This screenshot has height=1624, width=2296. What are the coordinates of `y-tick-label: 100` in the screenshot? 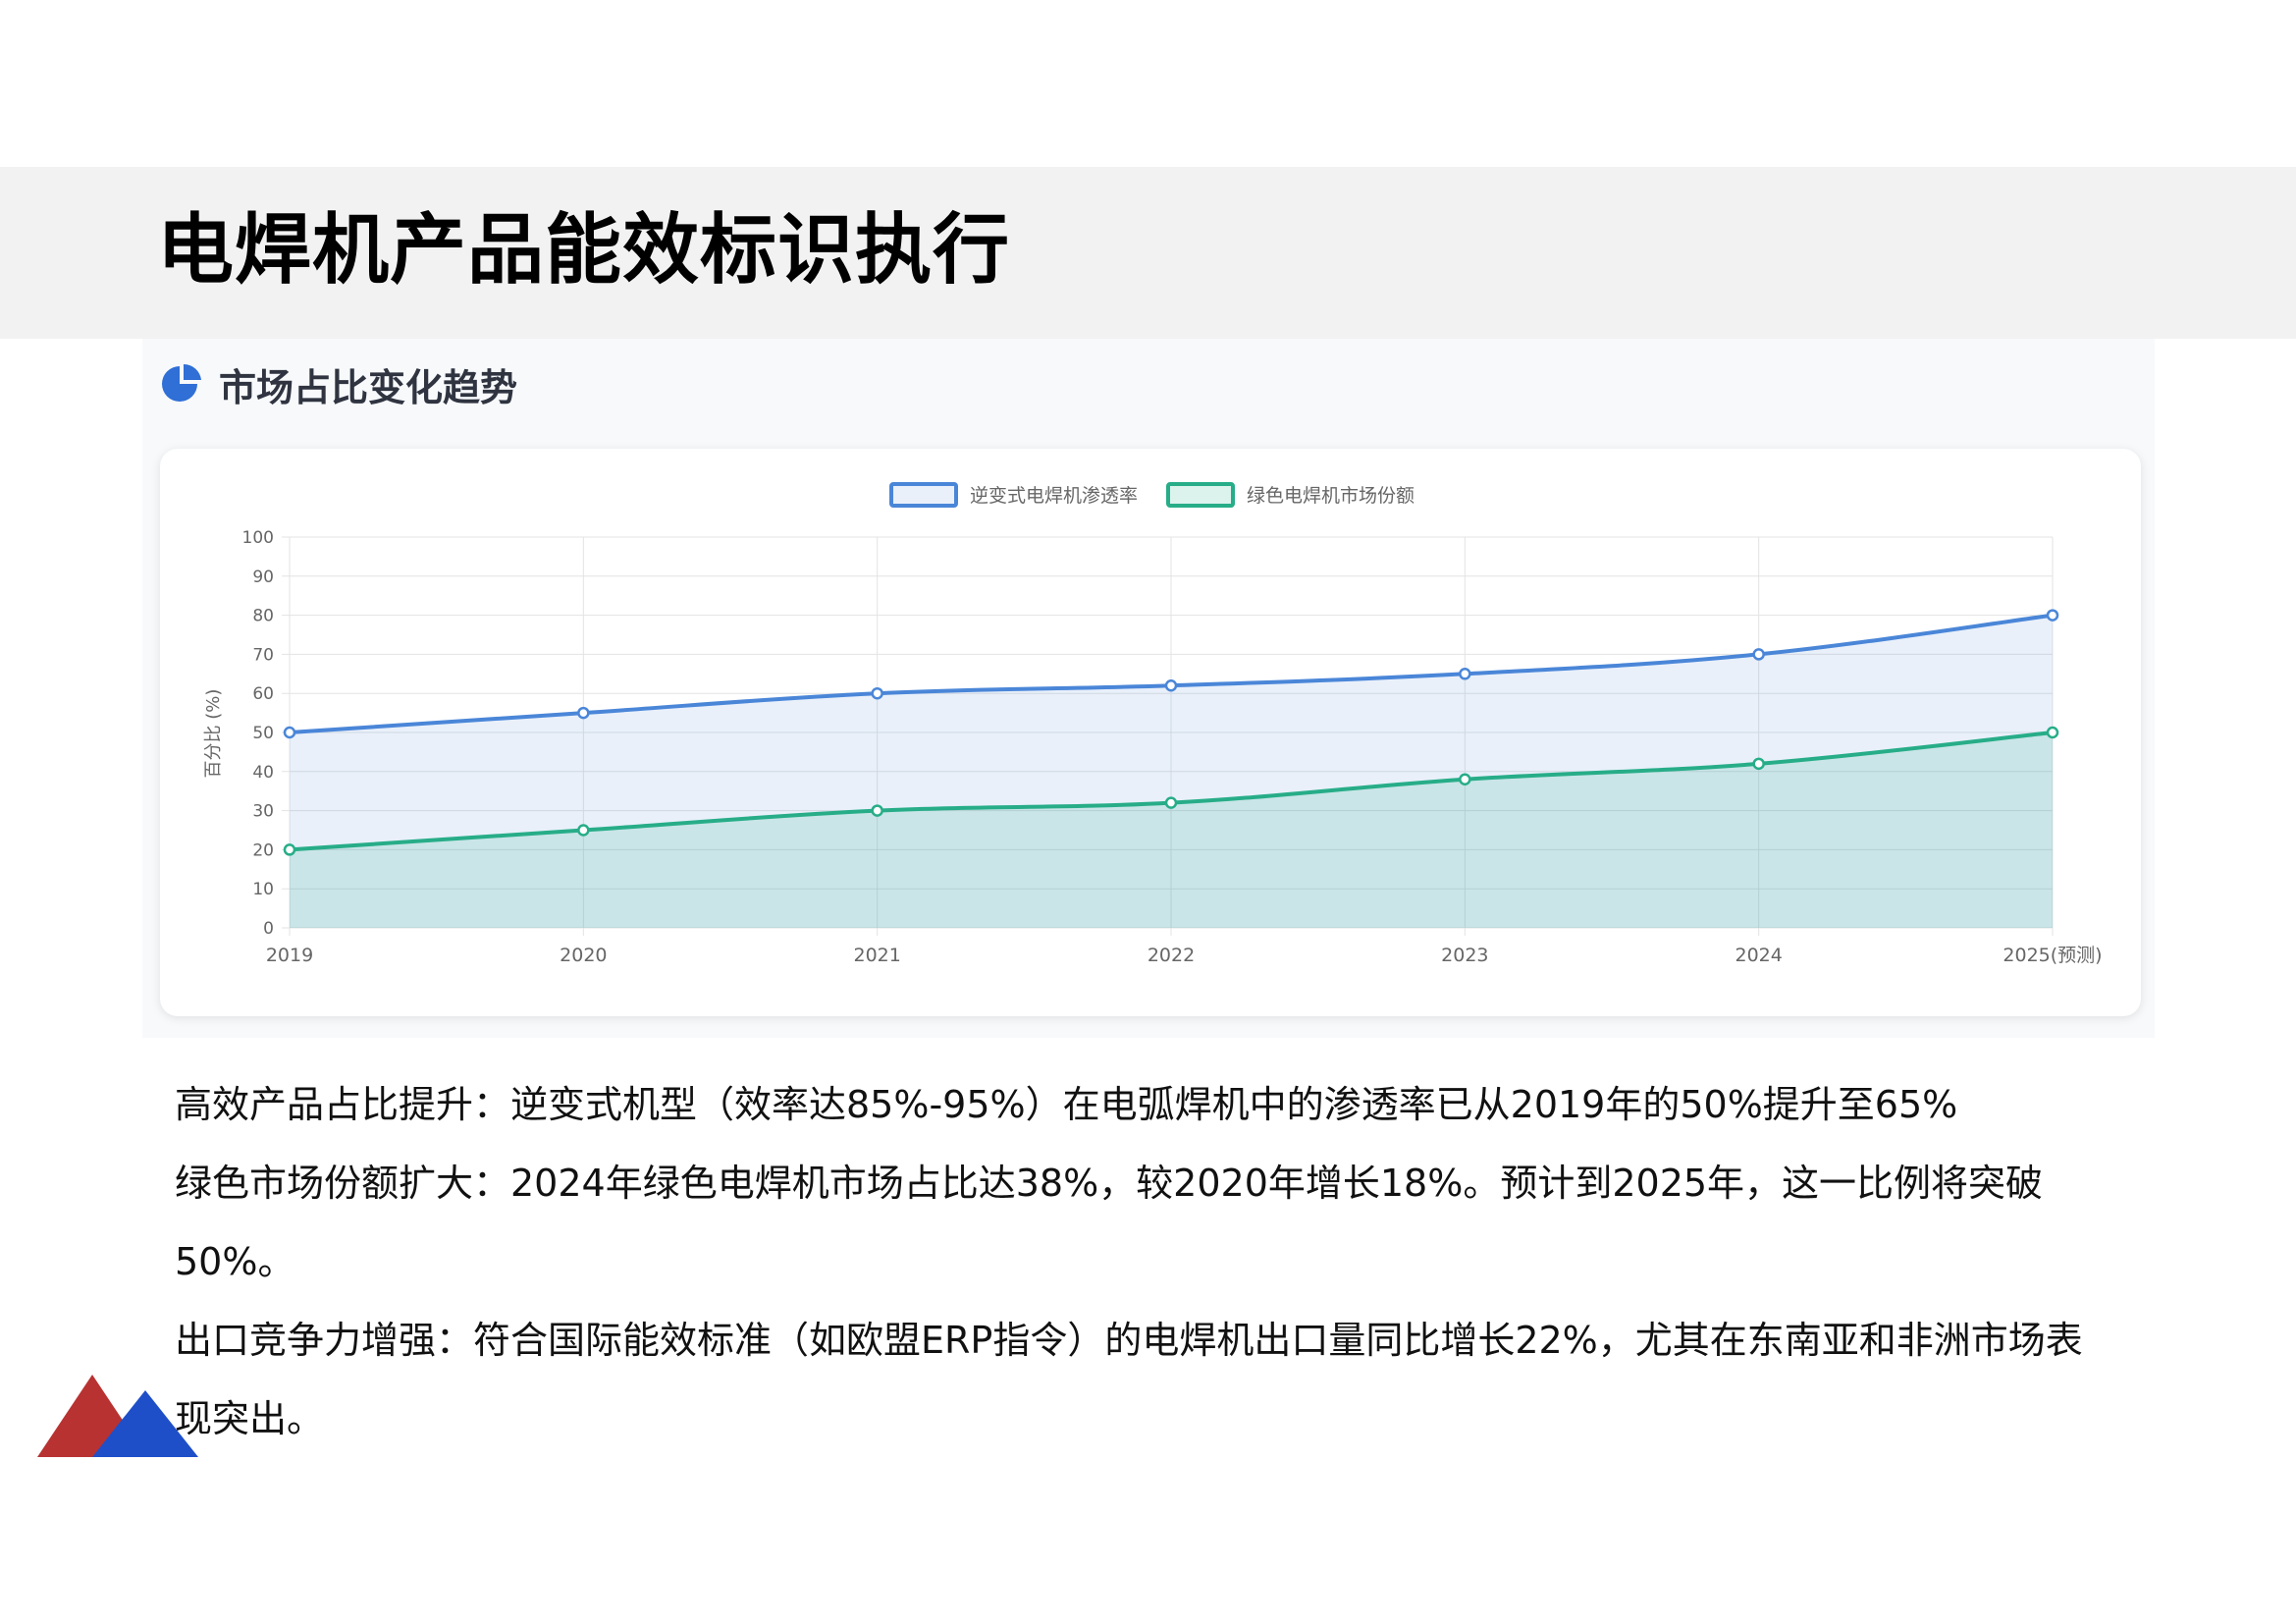 It's located at (258, 538).